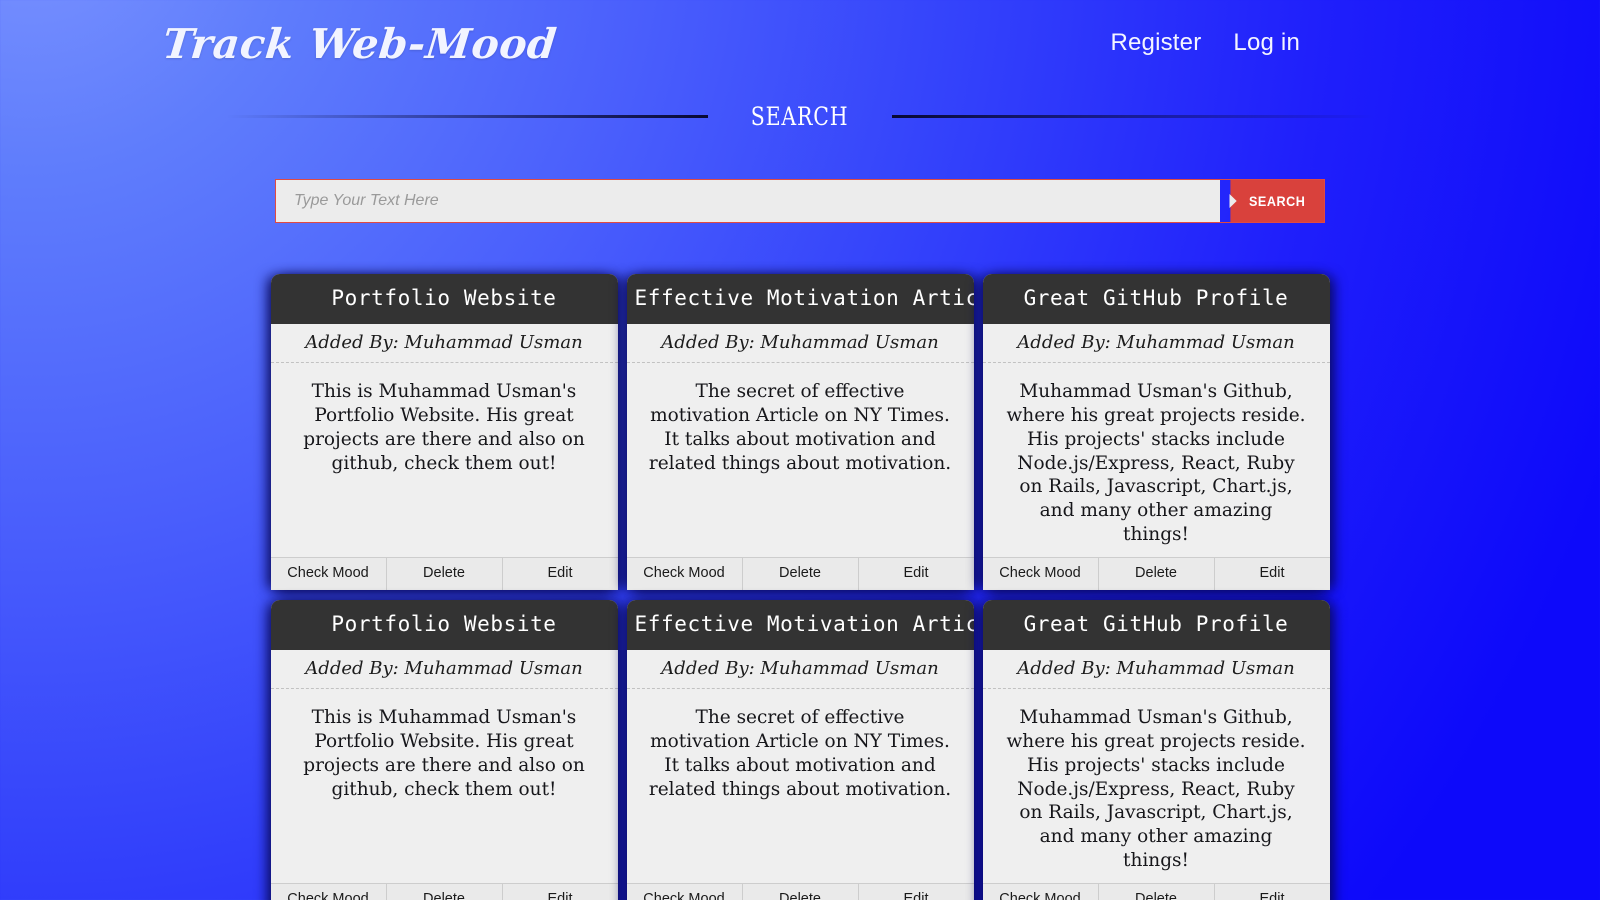  What do you see at coordinates (1266, 43) in the screenshot?
I see `nav-login: Log in` at bounding box center [1266, 43].